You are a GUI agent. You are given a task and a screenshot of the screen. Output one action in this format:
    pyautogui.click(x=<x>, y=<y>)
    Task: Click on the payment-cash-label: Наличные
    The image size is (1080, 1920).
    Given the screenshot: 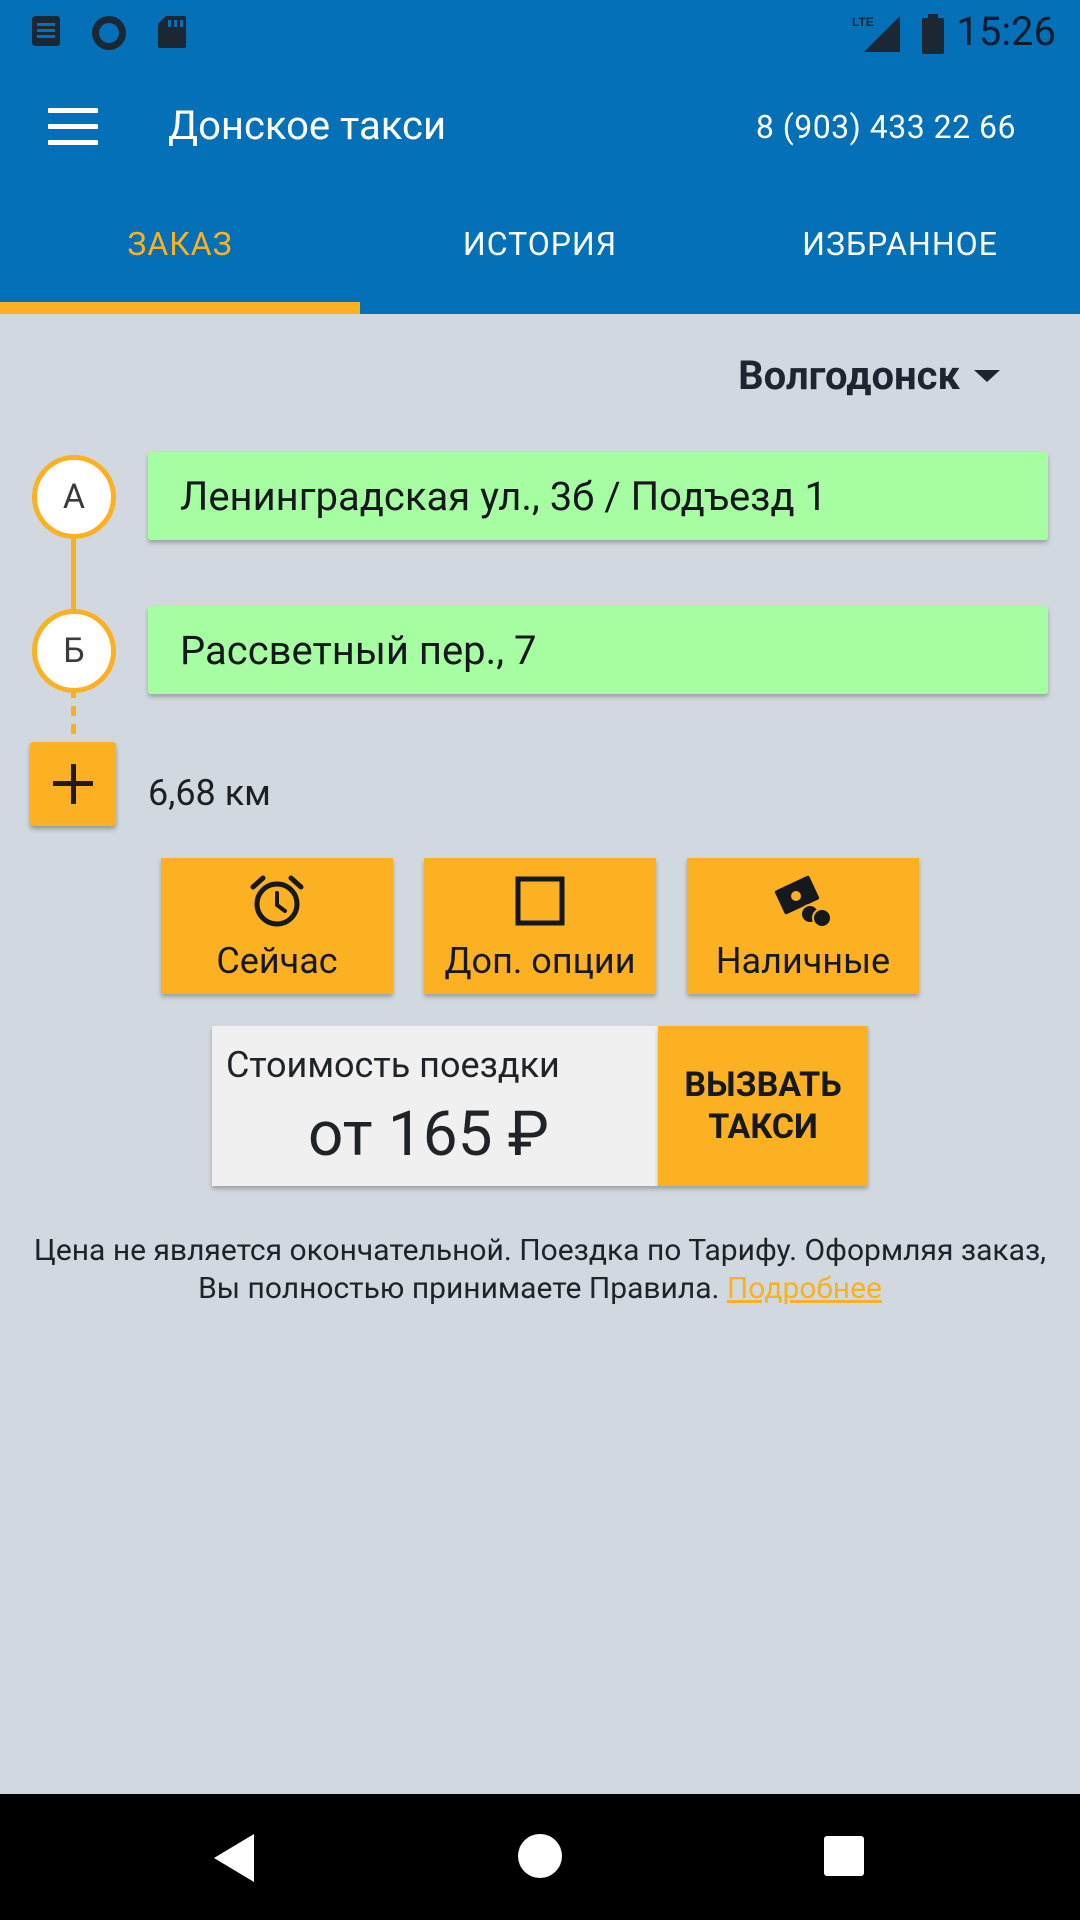 What is the action you would take?
    pyautogui.click(x=803, y=961)
    